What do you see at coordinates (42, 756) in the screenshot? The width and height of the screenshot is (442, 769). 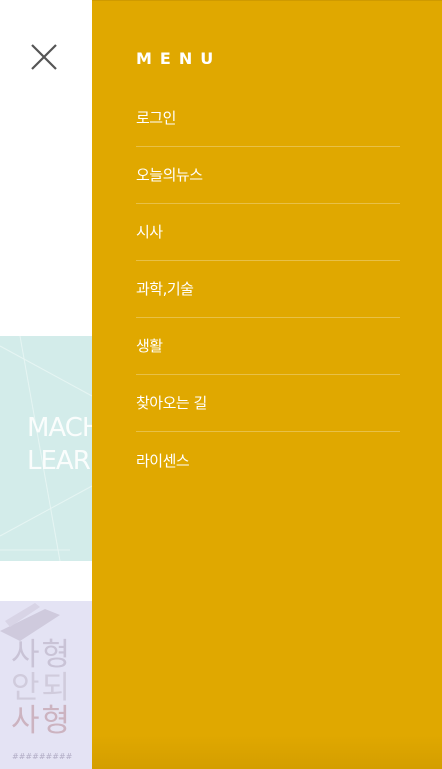 I see `card-footnote: #########` at bounding box center [42, 756].